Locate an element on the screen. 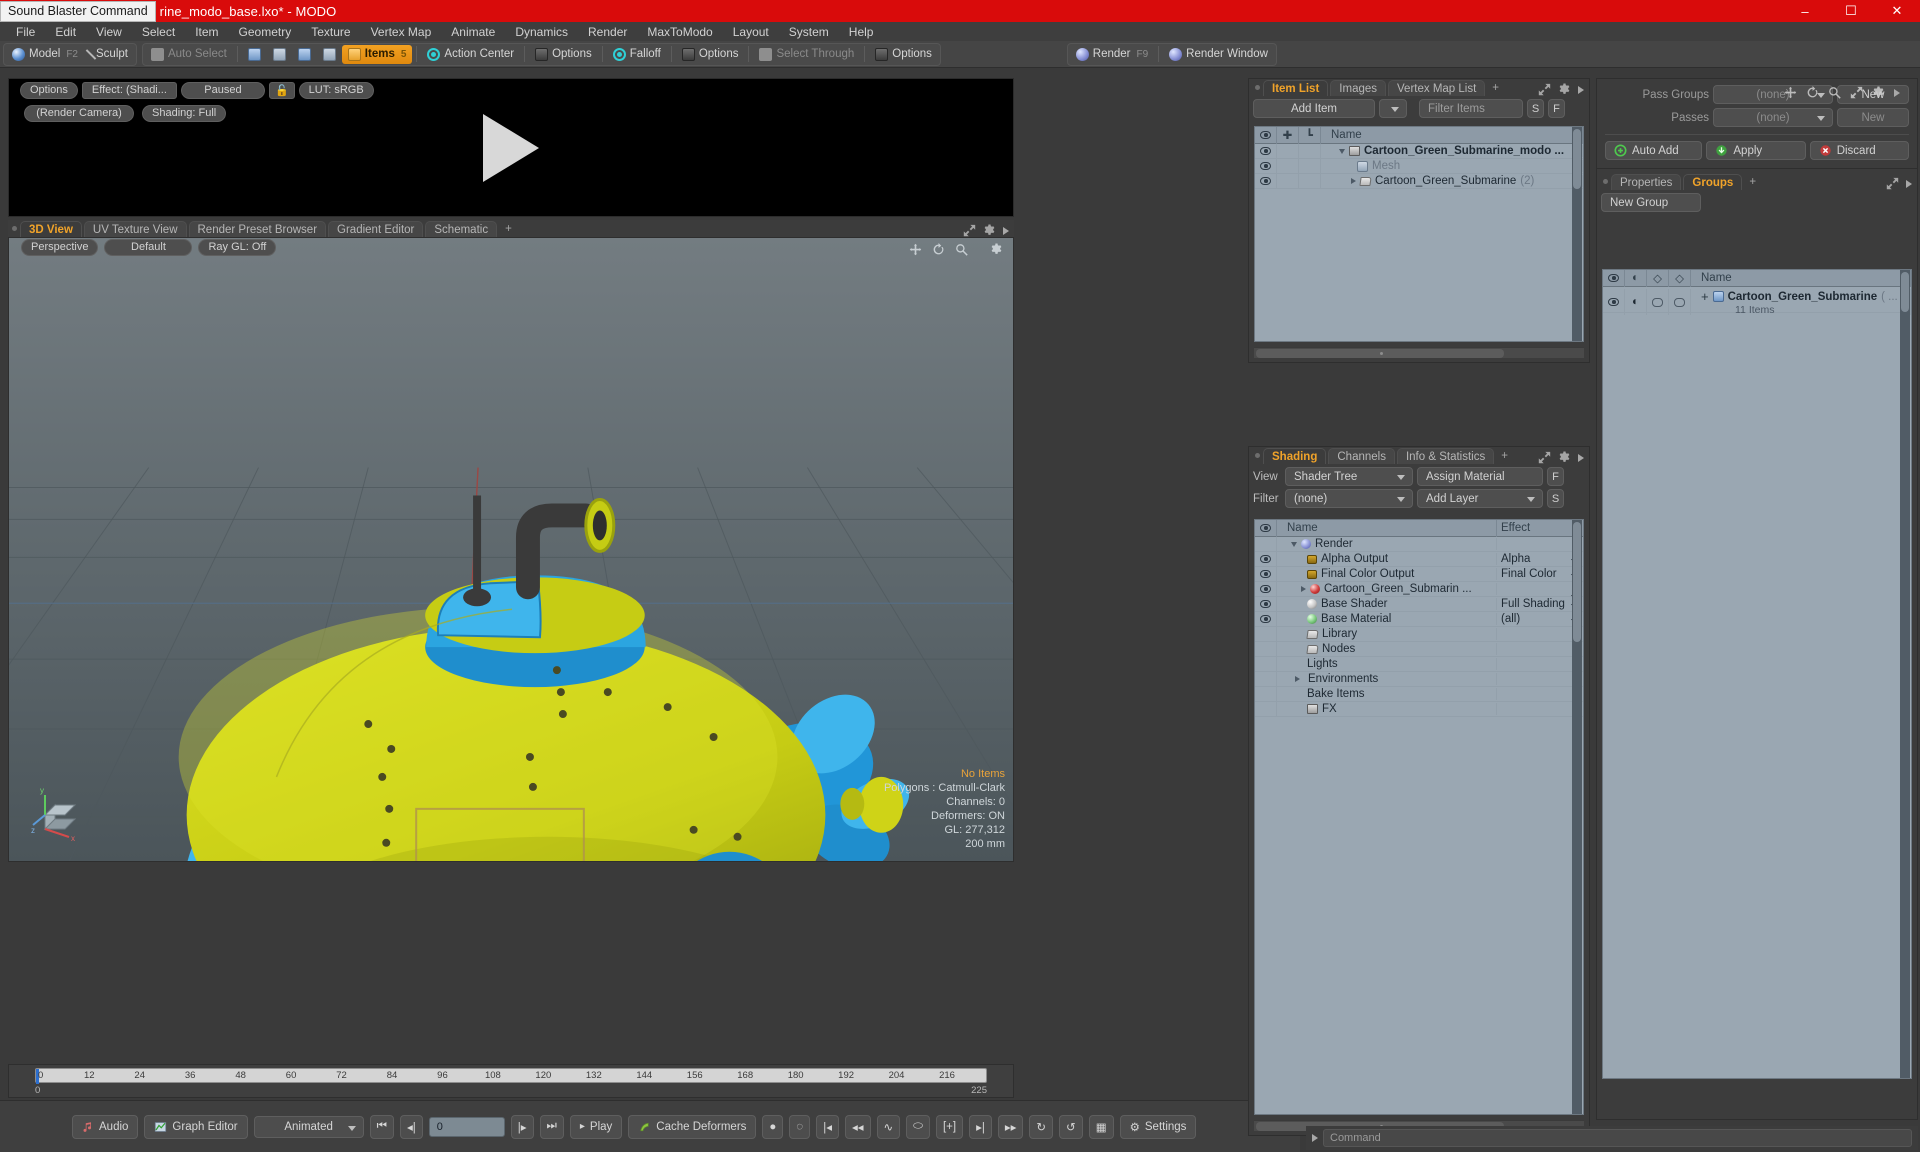 This screenshot has height=1152, width=1920. tab-item-list: Item List is located at coordinates (1296, 88).